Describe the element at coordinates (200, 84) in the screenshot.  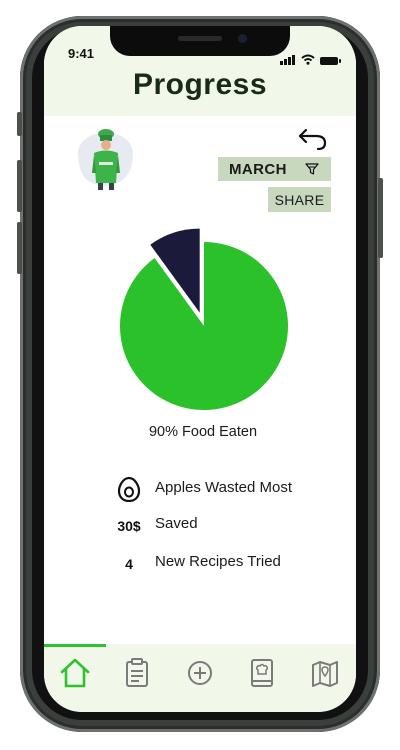
I see `page-title: Progress` at that location.